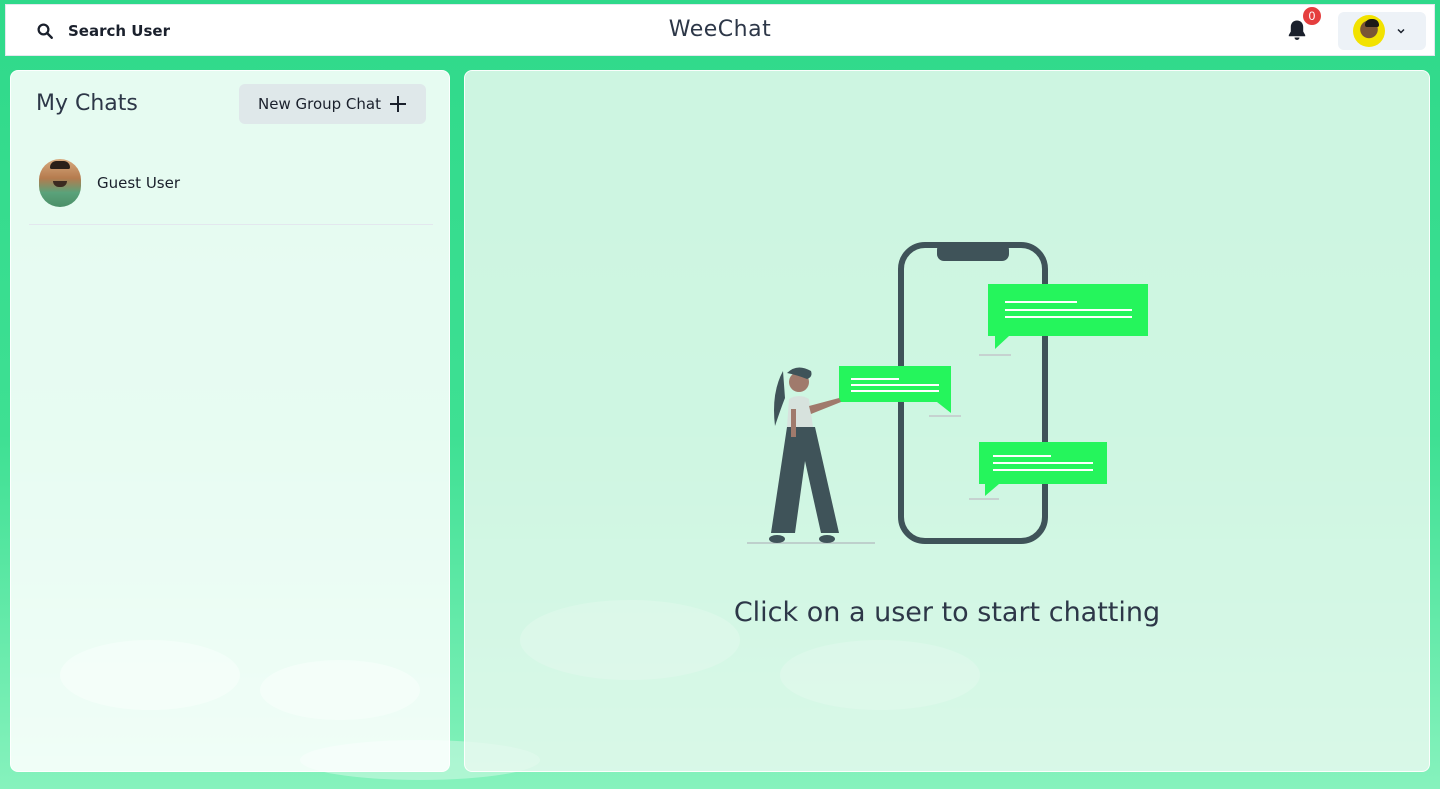 The width and height of the screenshot is (1440, 789). What do you see at coordinates (139, 182) in the screenshot?
I see `chat-name: Guest User` at bounding box center [139, 182].